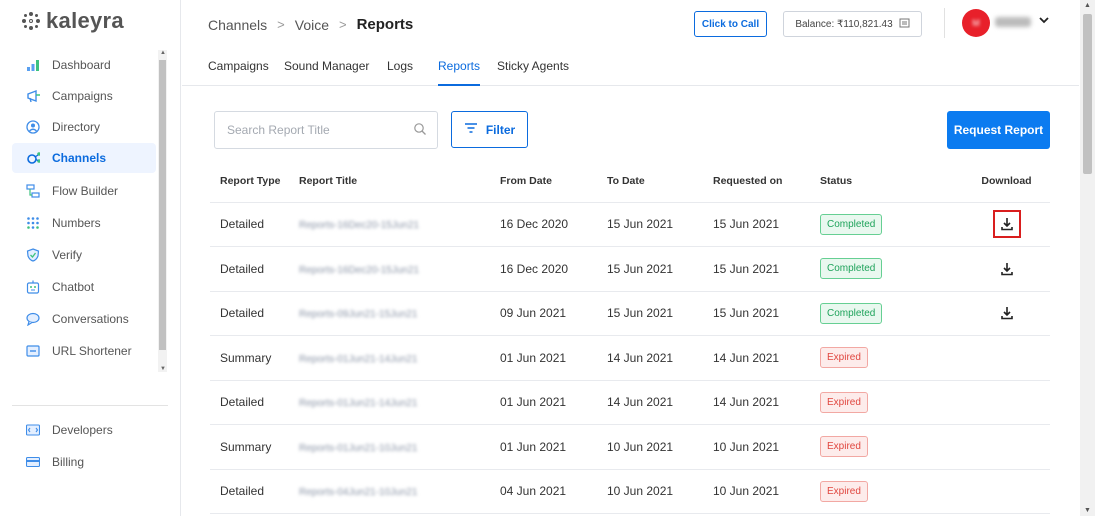 This screenshot has width=1095, height=516. Describe the element at coordinates (459, 72) in the screenshot. I see `tab-reports: Reports` at that location.